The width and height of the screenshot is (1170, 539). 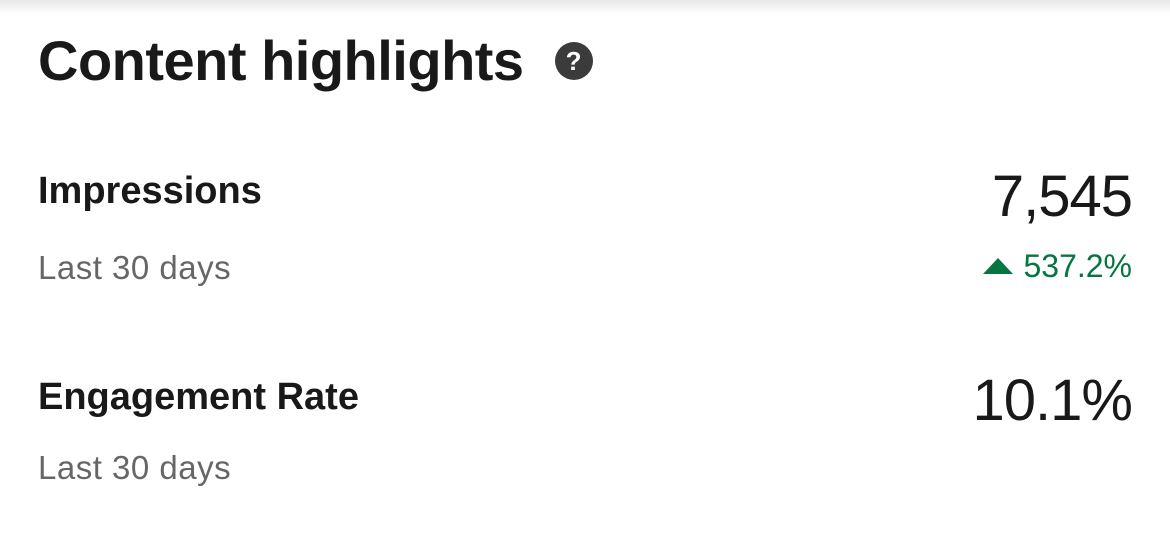 I want to click on metric-change-value: 537.2%, so click(x=1077, y=266).